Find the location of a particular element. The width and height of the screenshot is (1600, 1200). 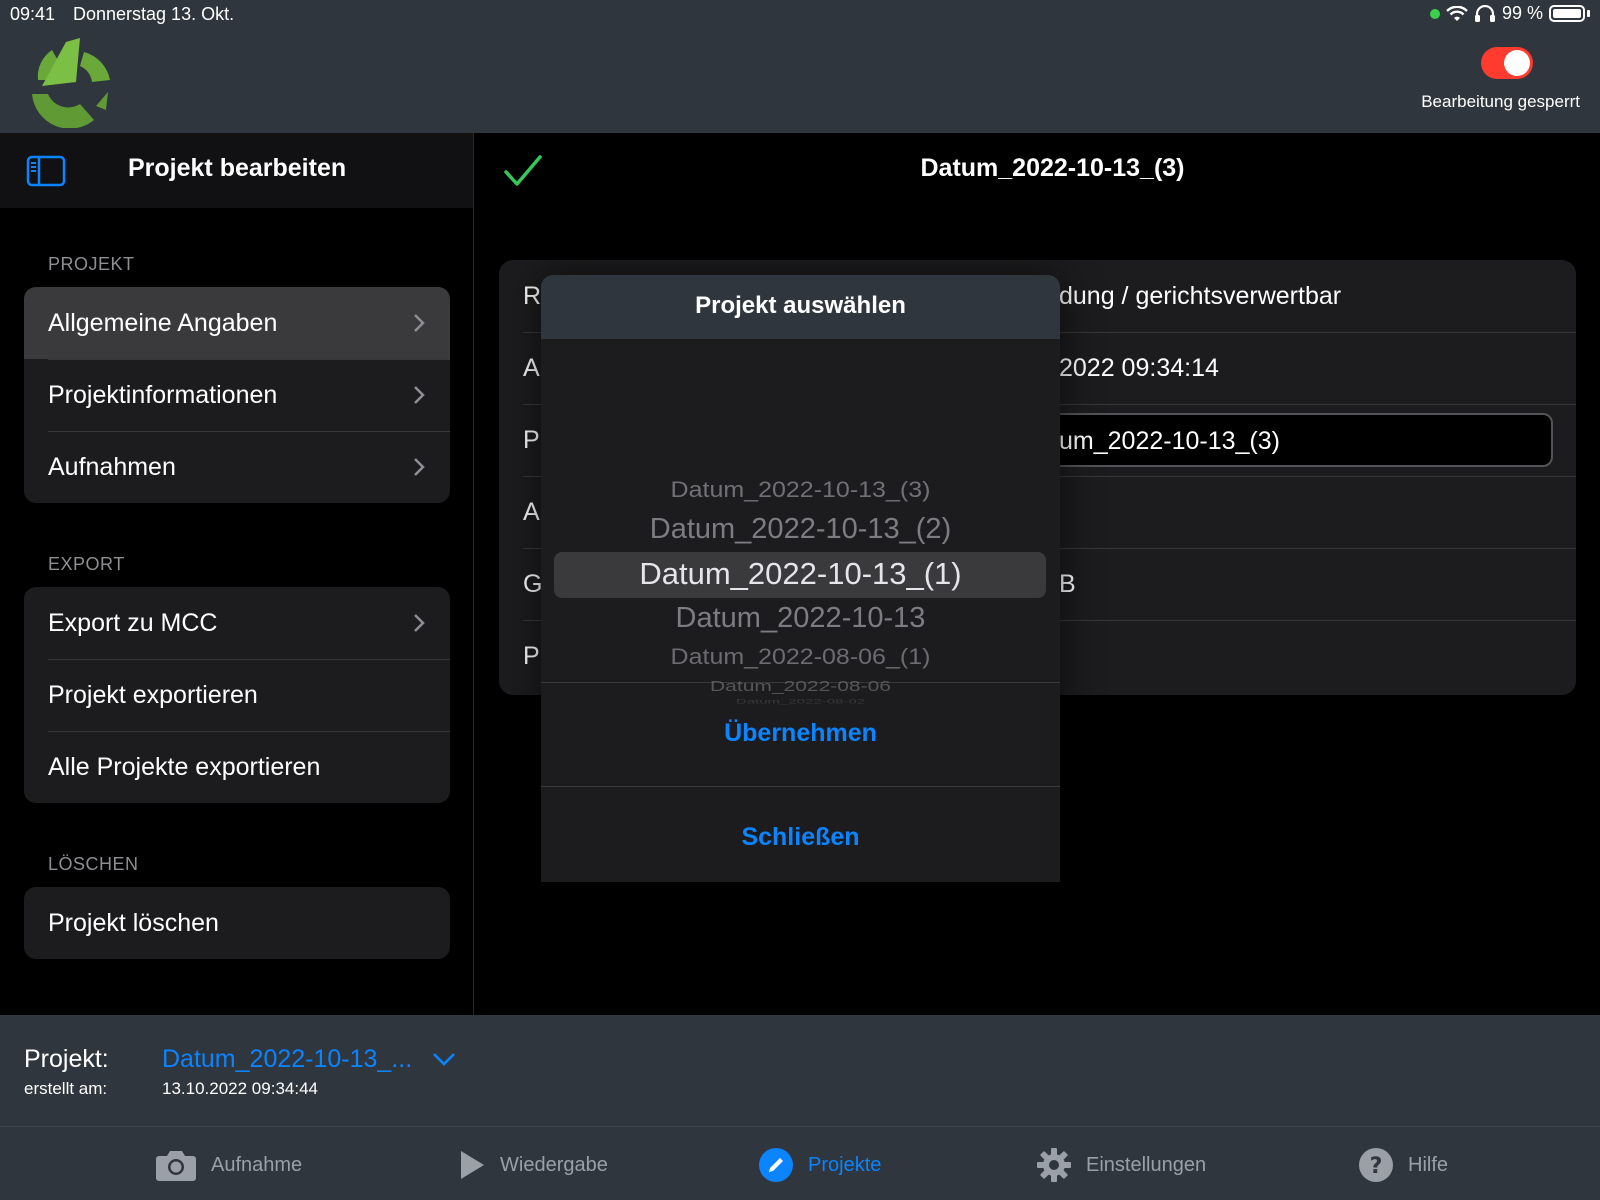

camera-icon is located at coordinates (176, 1166).